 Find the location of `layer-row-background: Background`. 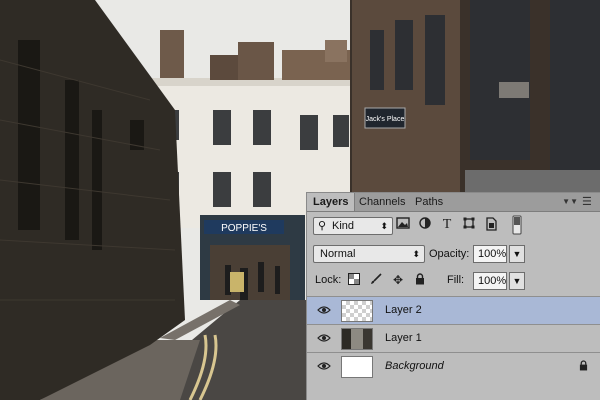

layer-row-background: Background is located at coordinates (453, 366).